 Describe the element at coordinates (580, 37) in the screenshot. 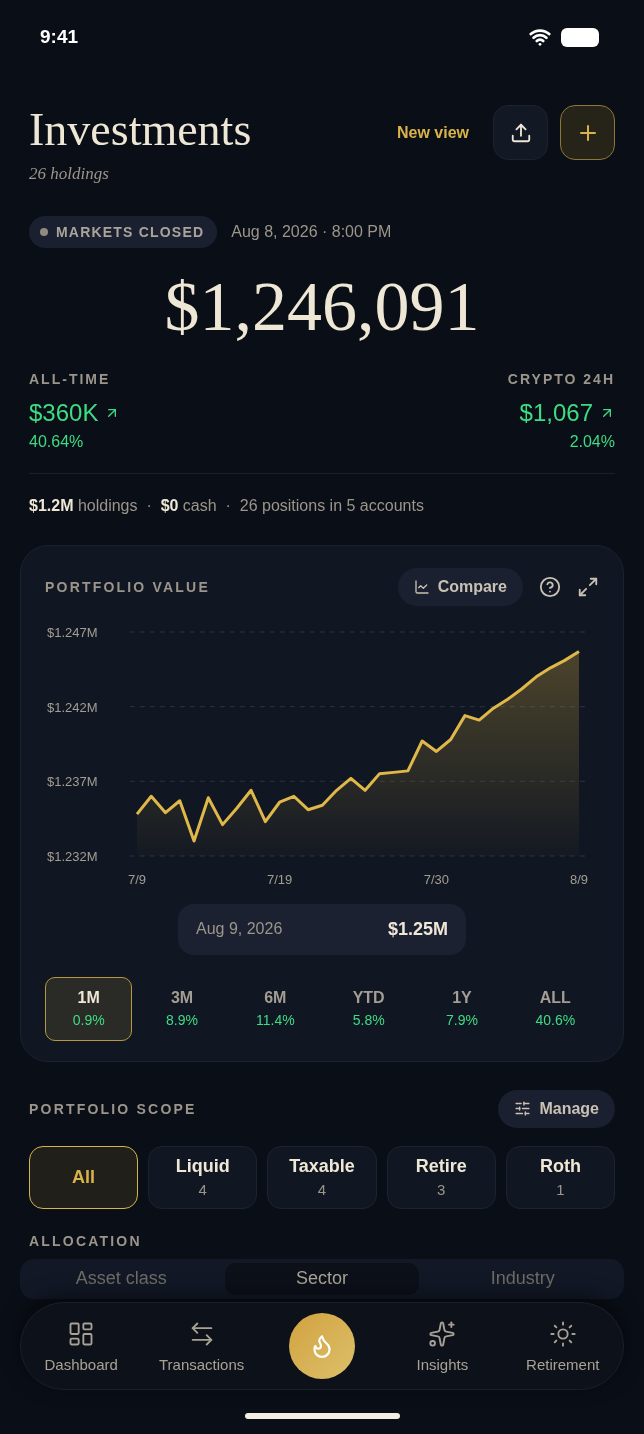

I see `battery-icon` at that location.